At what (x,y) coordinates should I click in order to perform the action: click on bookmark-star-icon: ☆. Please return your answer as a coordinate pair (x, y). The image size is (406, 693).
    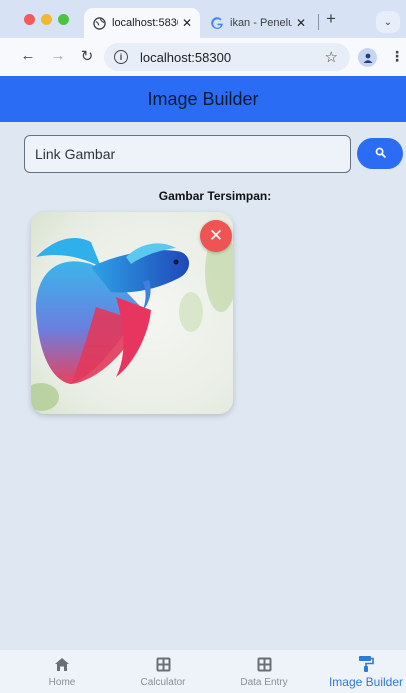
    Looking at the image, I should click on (331, 57).